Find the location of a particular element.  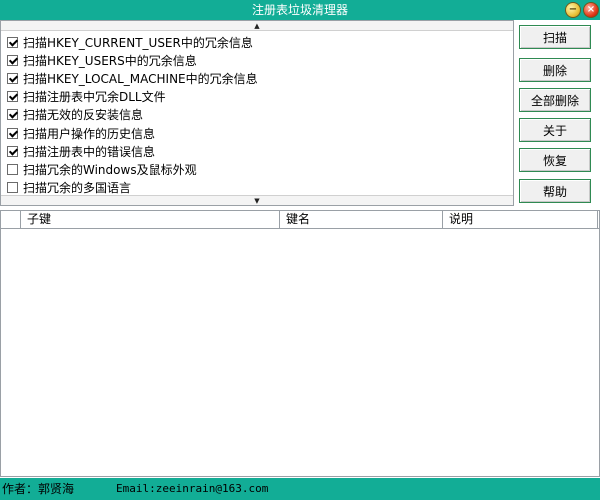

option-label: 扫描冗余的Windows及鼠标外观 is located at coordinates (110, 169).